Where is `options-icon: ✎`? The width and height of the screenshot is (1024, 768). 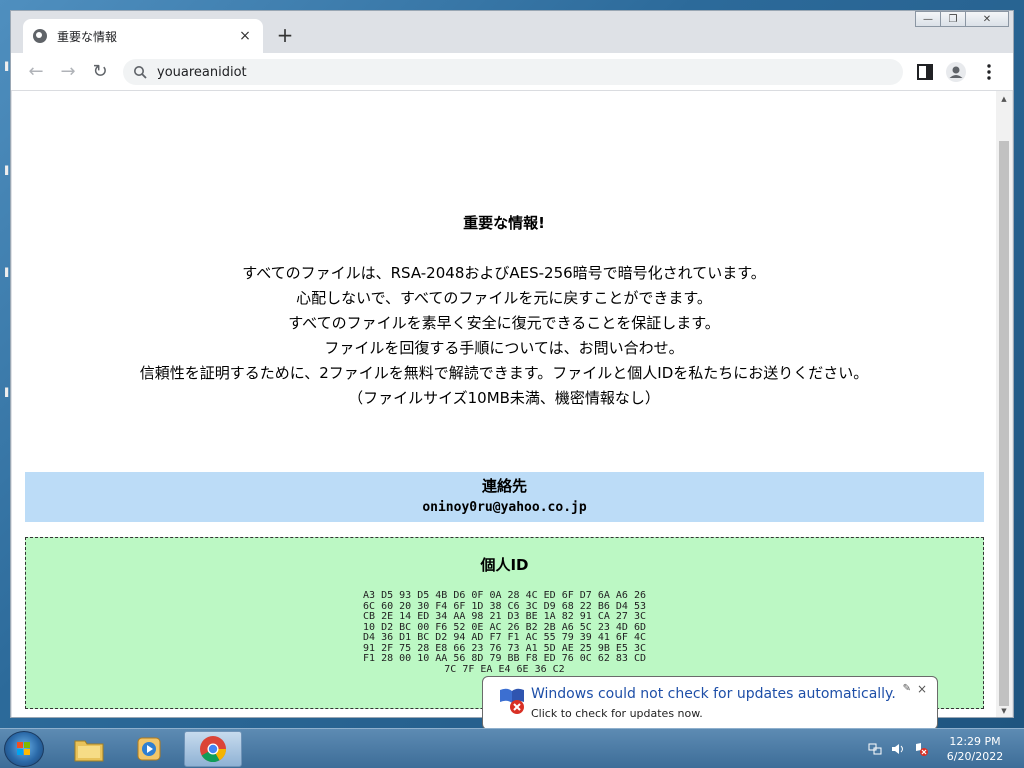
options-icon: ✎ is located at coordinates (907, 688).